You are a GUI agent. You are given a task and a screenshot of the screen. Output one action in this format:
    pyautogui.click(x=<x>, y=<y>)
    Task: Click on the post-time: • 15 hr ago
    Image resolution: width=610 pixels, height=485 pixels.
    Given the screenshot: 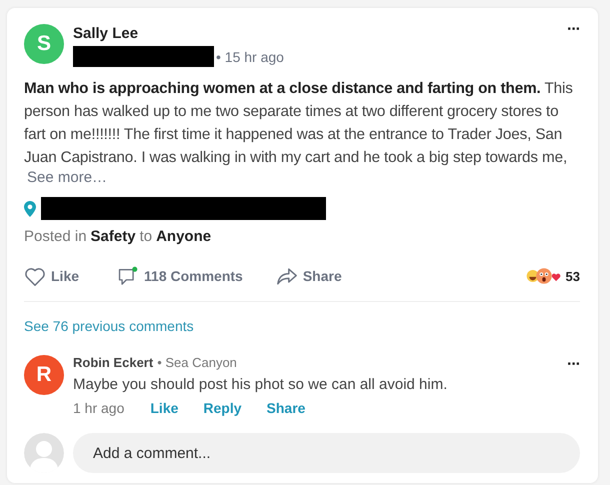 What is the action you would take?
    pyautogui.click(x=250, y=56)
    